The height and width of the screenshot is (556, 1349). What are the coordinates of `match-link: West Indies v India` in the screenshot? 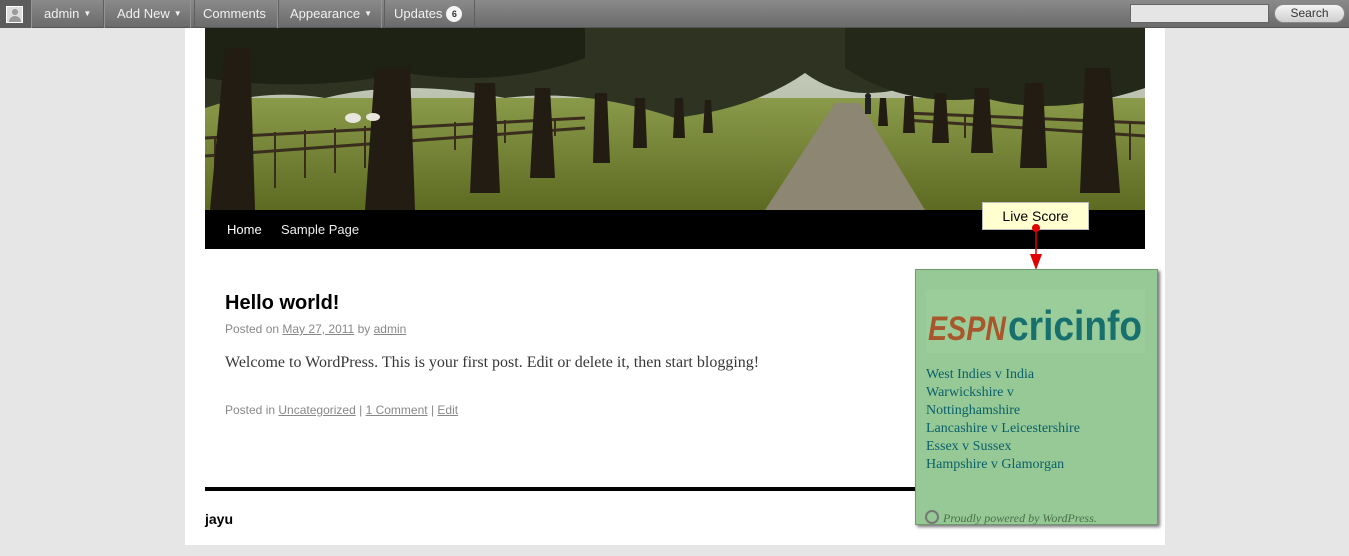 It's located at (1003, 375).